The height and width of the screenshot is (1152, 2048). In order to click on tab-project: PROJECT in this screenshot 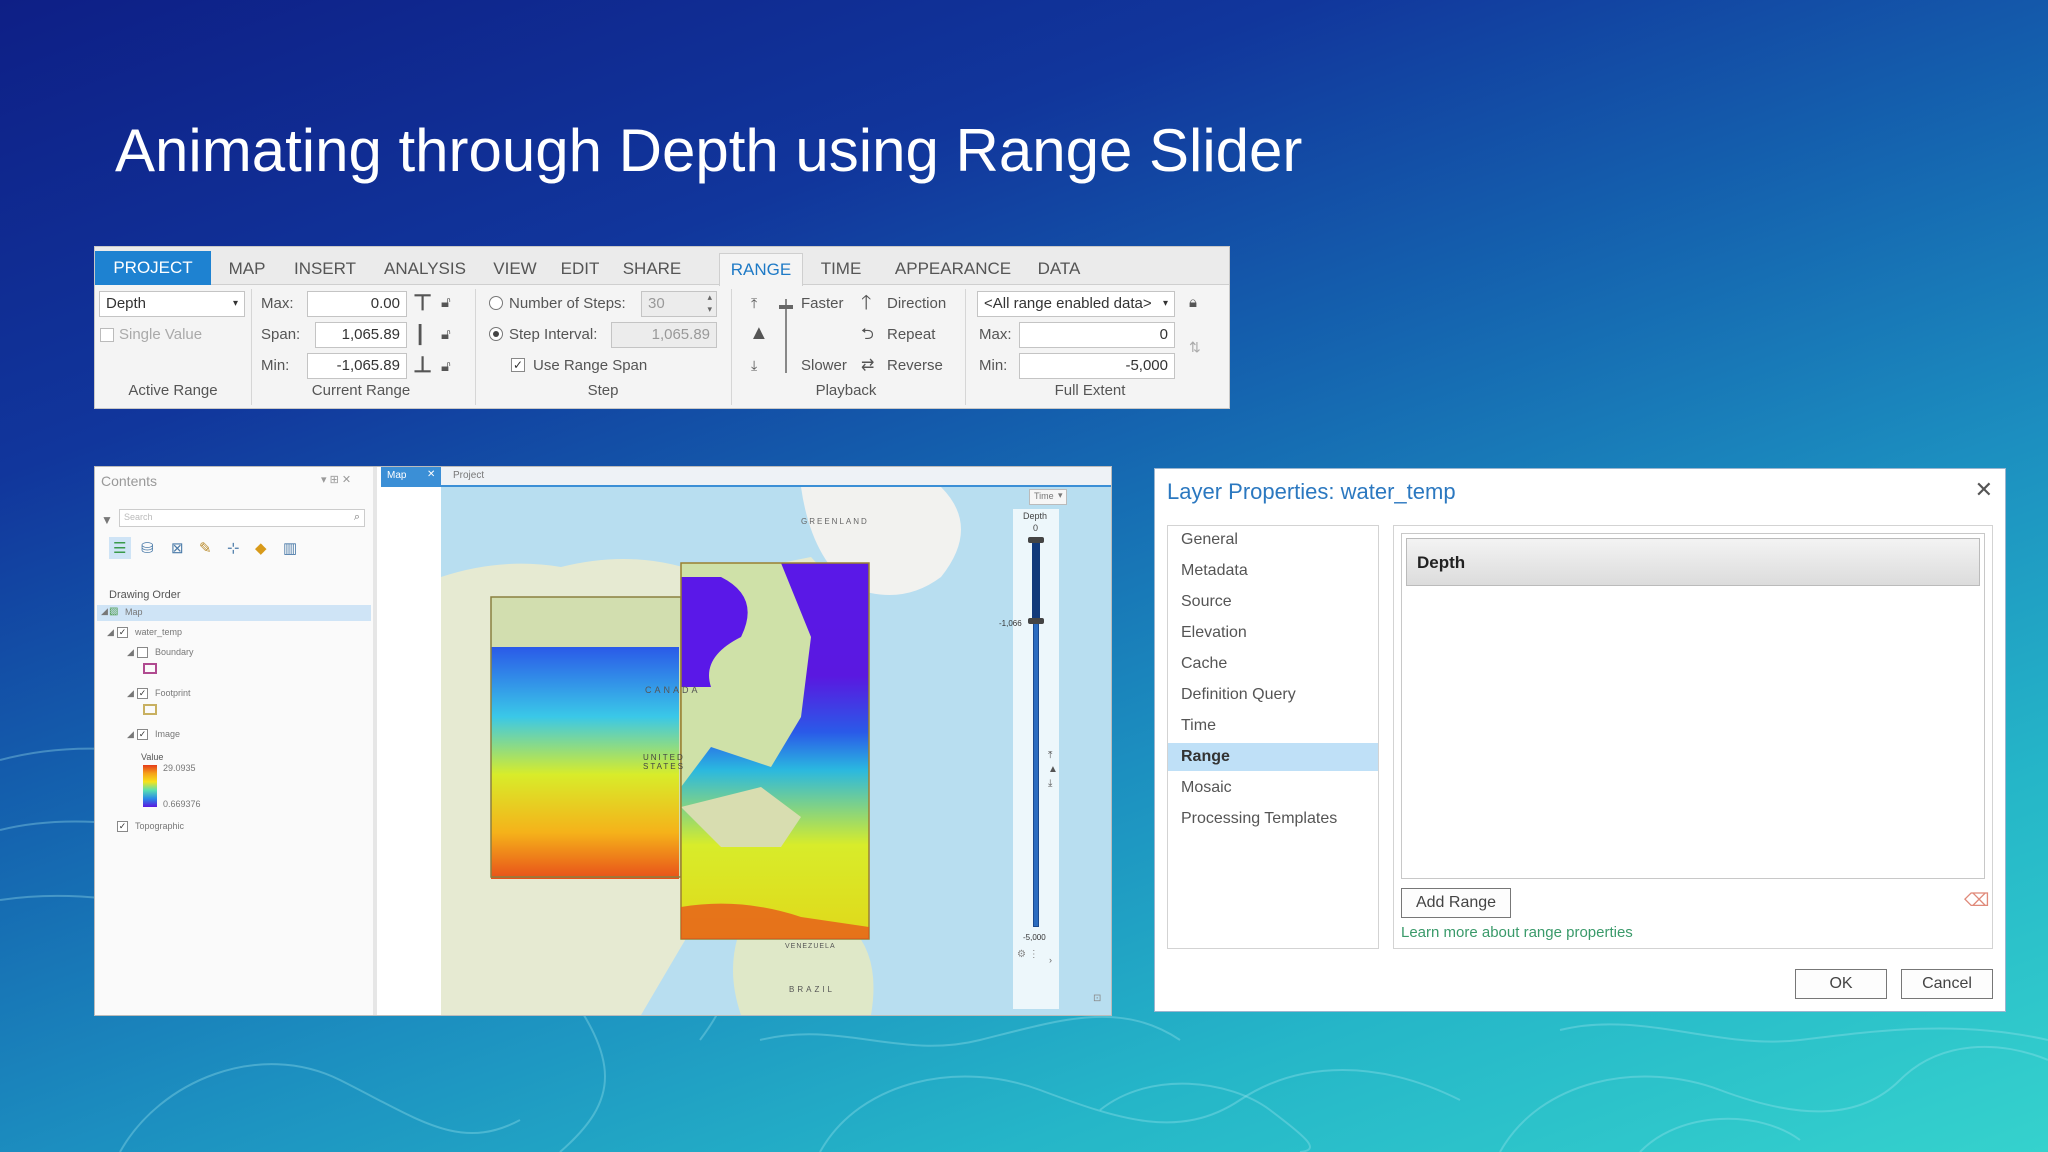, I will do `click(153, 268)`.